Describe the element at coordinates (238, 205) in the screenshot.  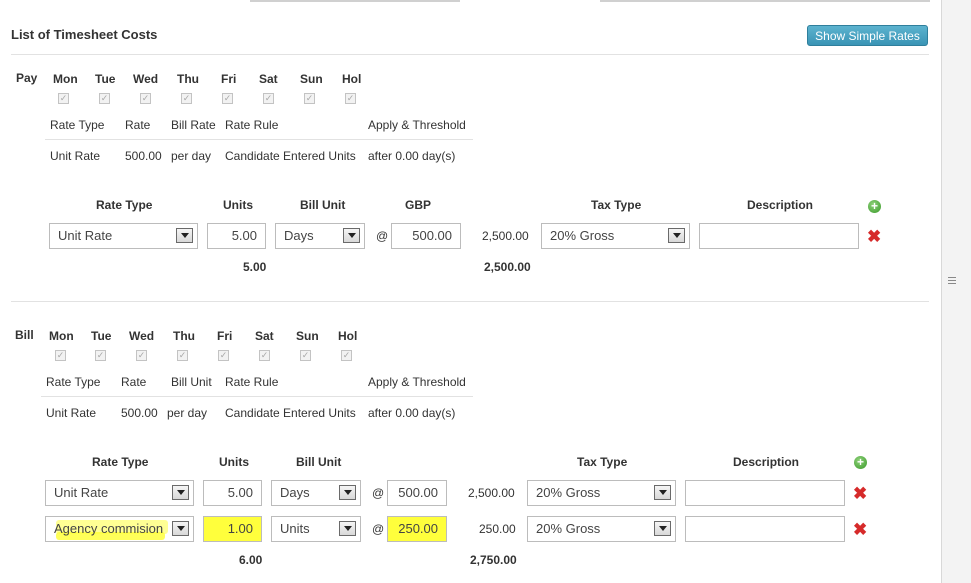
I see `pay-units-header: Units` at that location.